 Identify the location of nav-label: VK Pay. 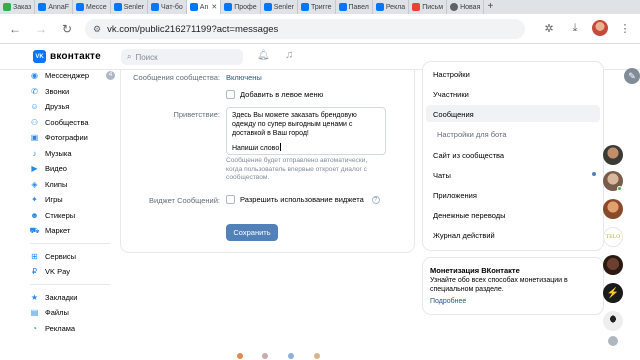
(58, 272).